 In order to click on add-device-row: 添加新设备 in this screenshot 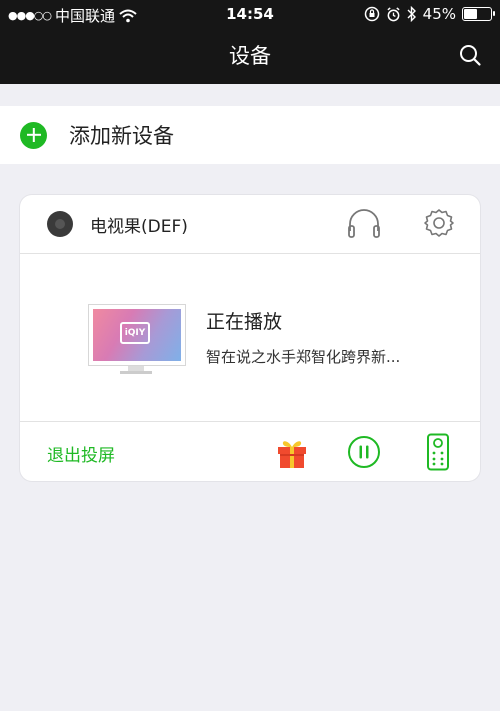, I will do `click(250, 135)`.